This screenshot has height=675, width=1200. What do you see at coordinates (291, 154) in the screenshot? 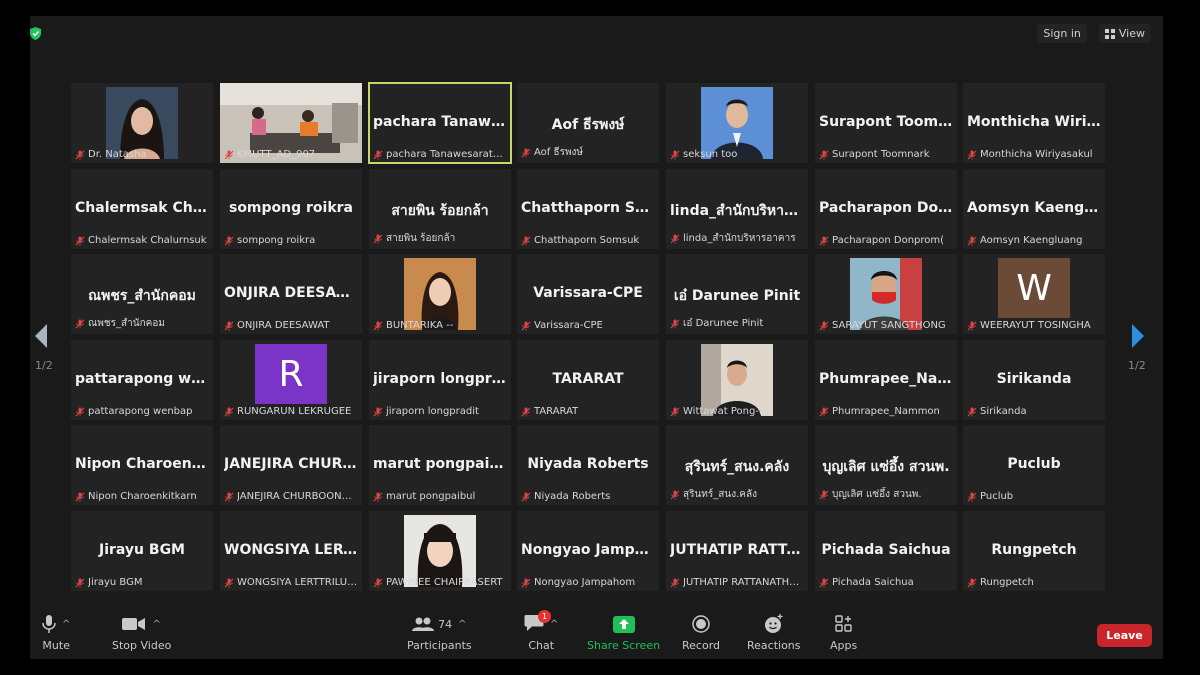
I see `participant-name-label: KMUTT_AD_907` at bounding box center [291, 154].